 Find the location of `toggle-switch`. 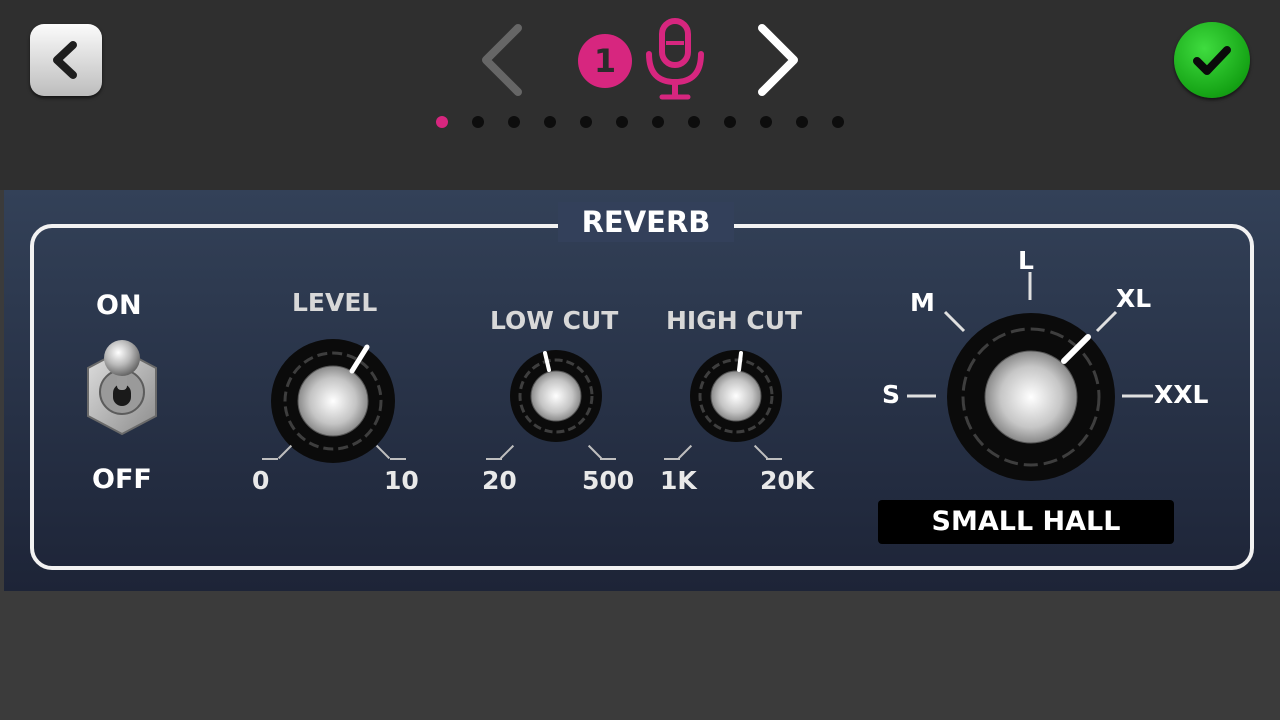

toggle-switch is located at coordinates (122, 388).